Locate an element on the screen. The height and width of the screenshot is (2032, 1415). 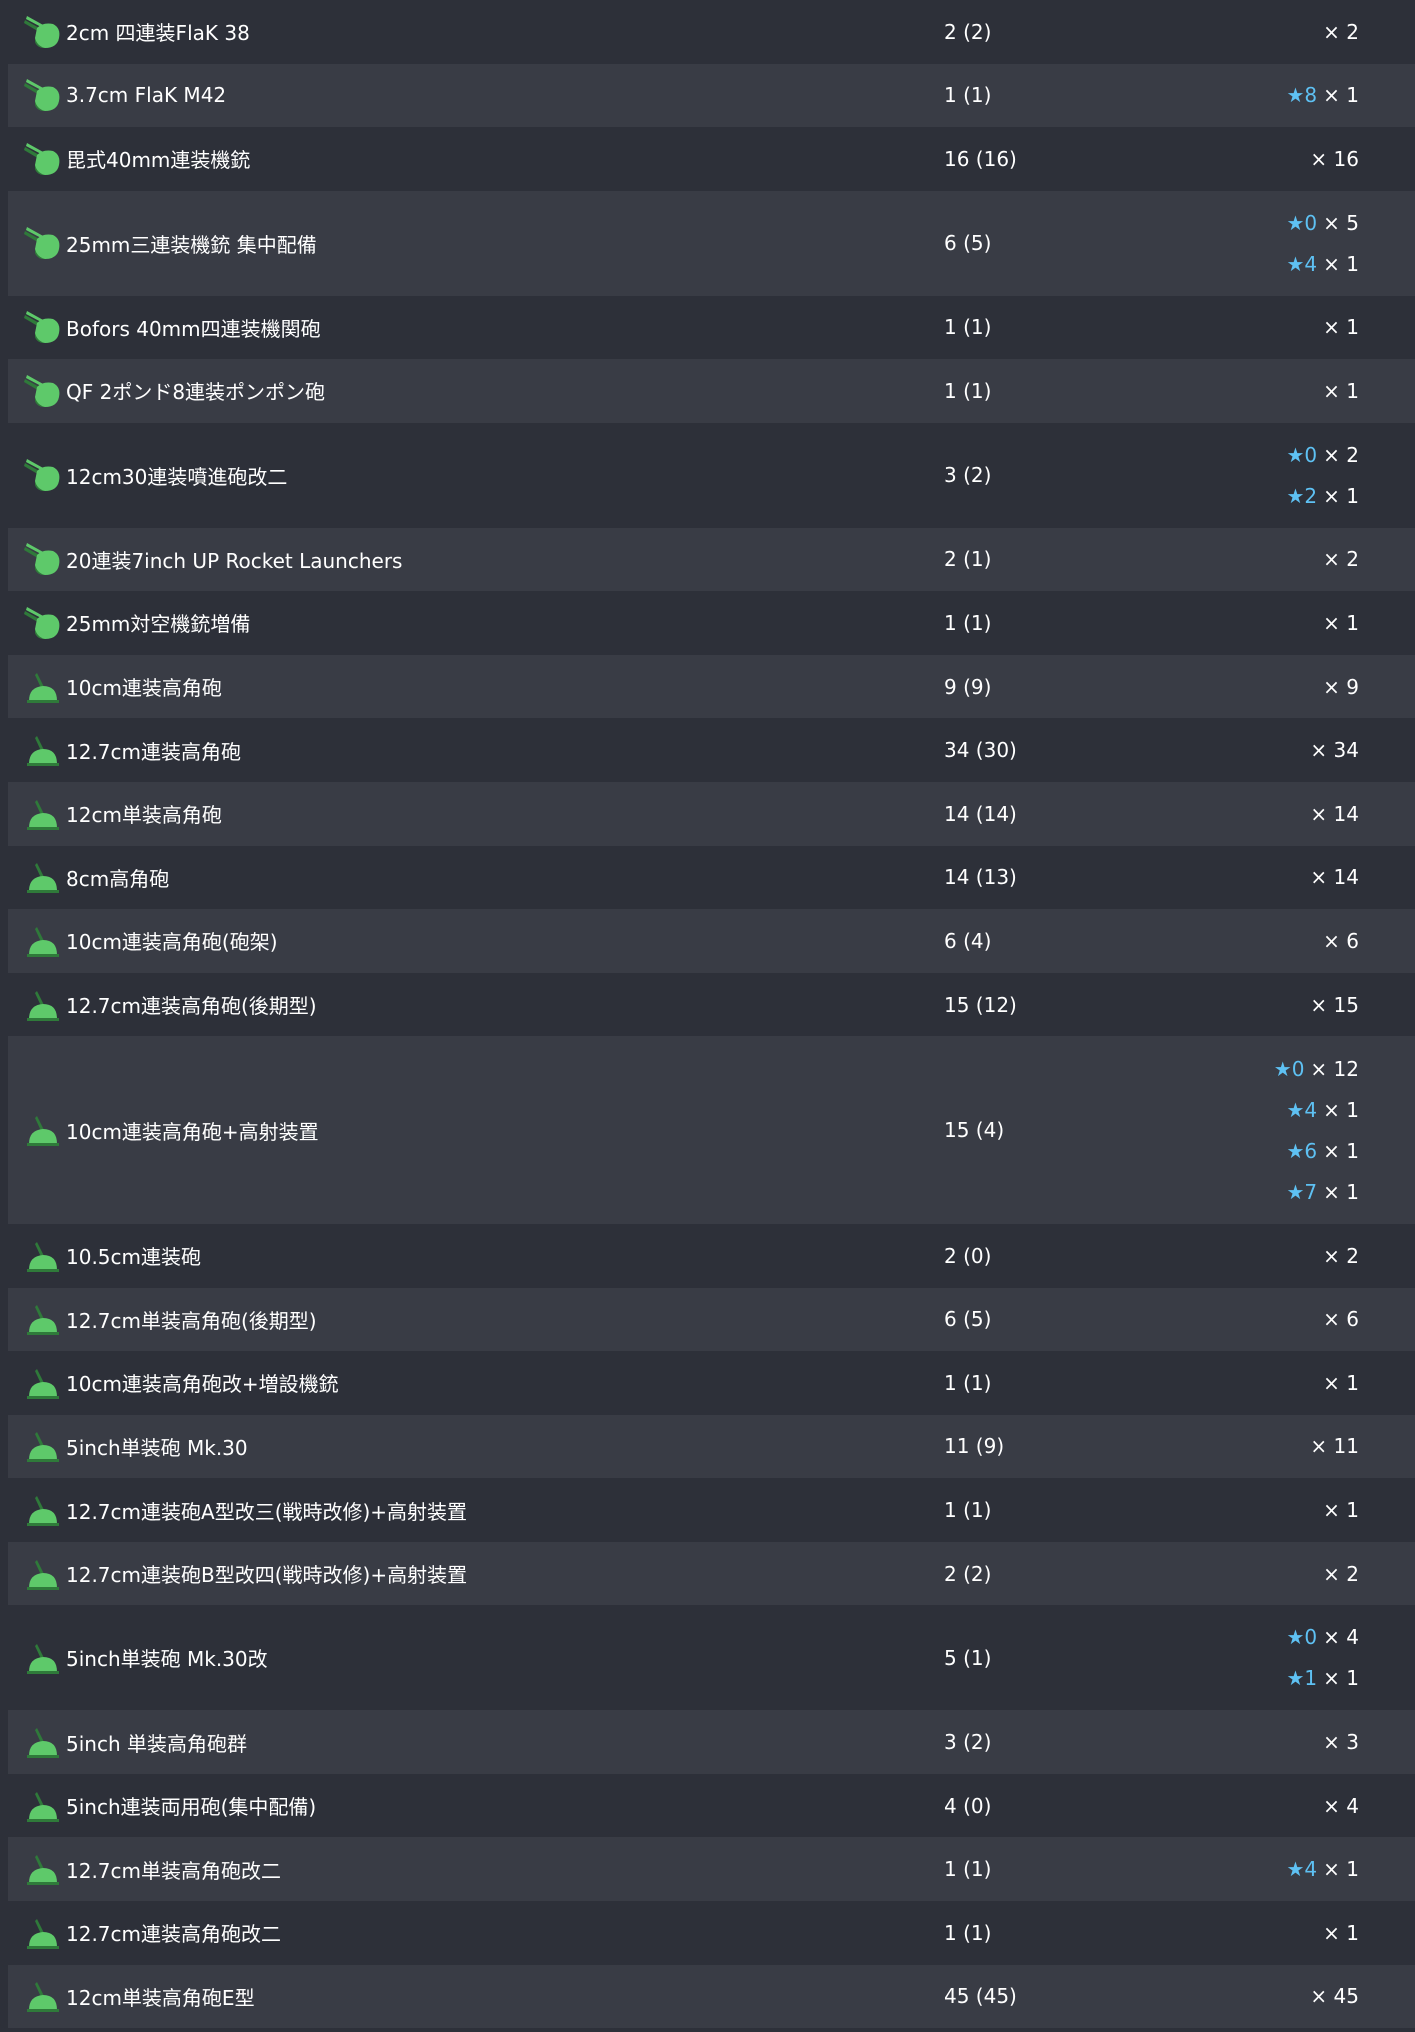
improvement-star-level: ★2 is located at coordinates (1302, 495).